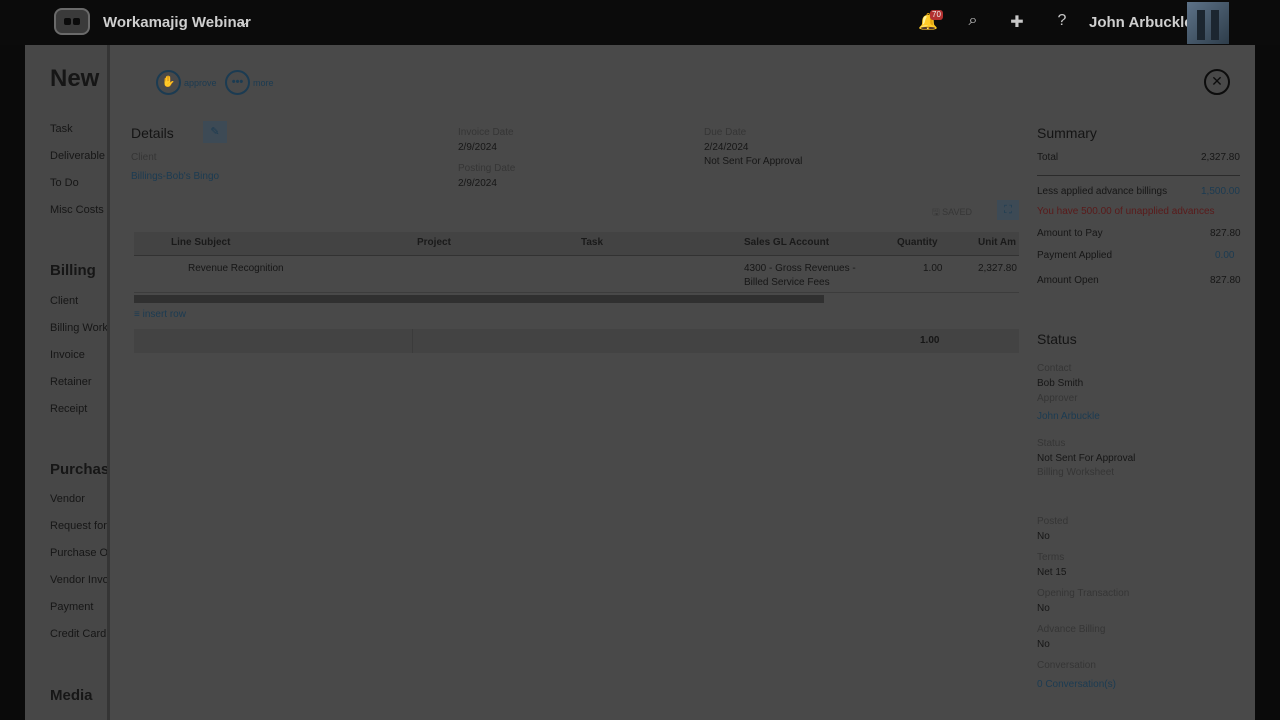  Describe the element at coordinates (1051, 557) in the screenshot. I see `terms-label: Terms` at that location.